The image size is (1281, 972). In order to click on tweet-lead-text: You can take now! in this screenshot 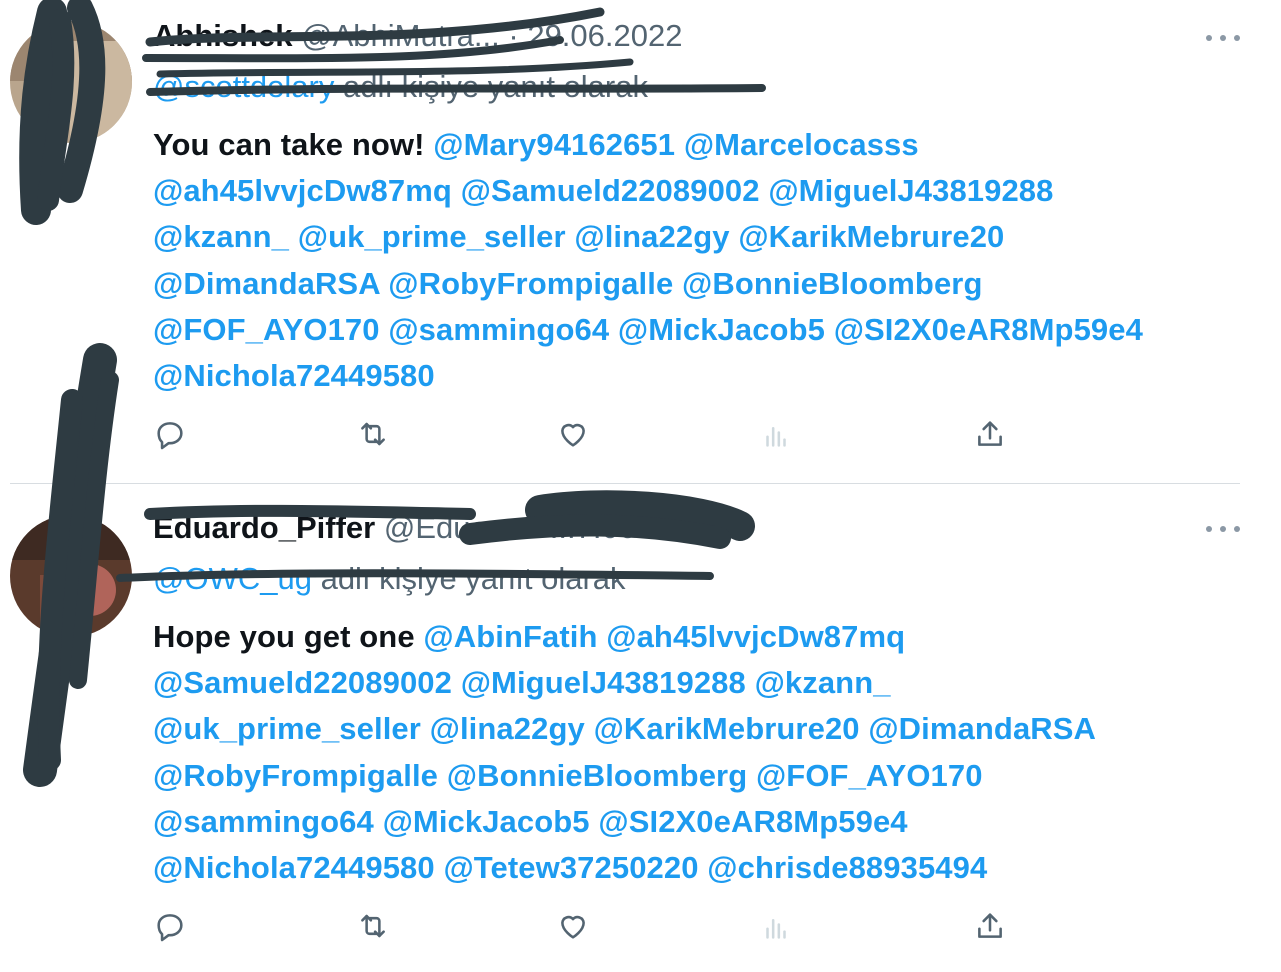, I will do `click(289, 144)`.